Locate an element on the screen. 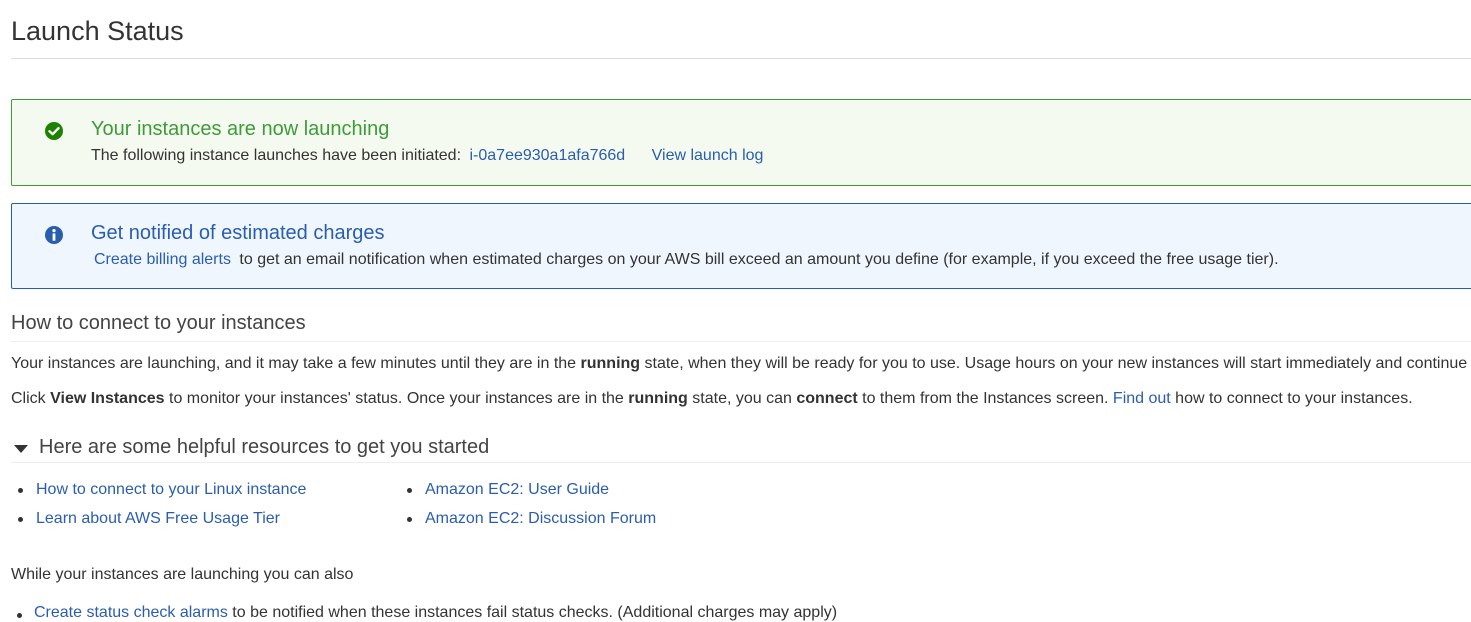 The width and height of the screenshot is (1471, 622). view-instances-text: View Instances is located at coordinates (107, 398).